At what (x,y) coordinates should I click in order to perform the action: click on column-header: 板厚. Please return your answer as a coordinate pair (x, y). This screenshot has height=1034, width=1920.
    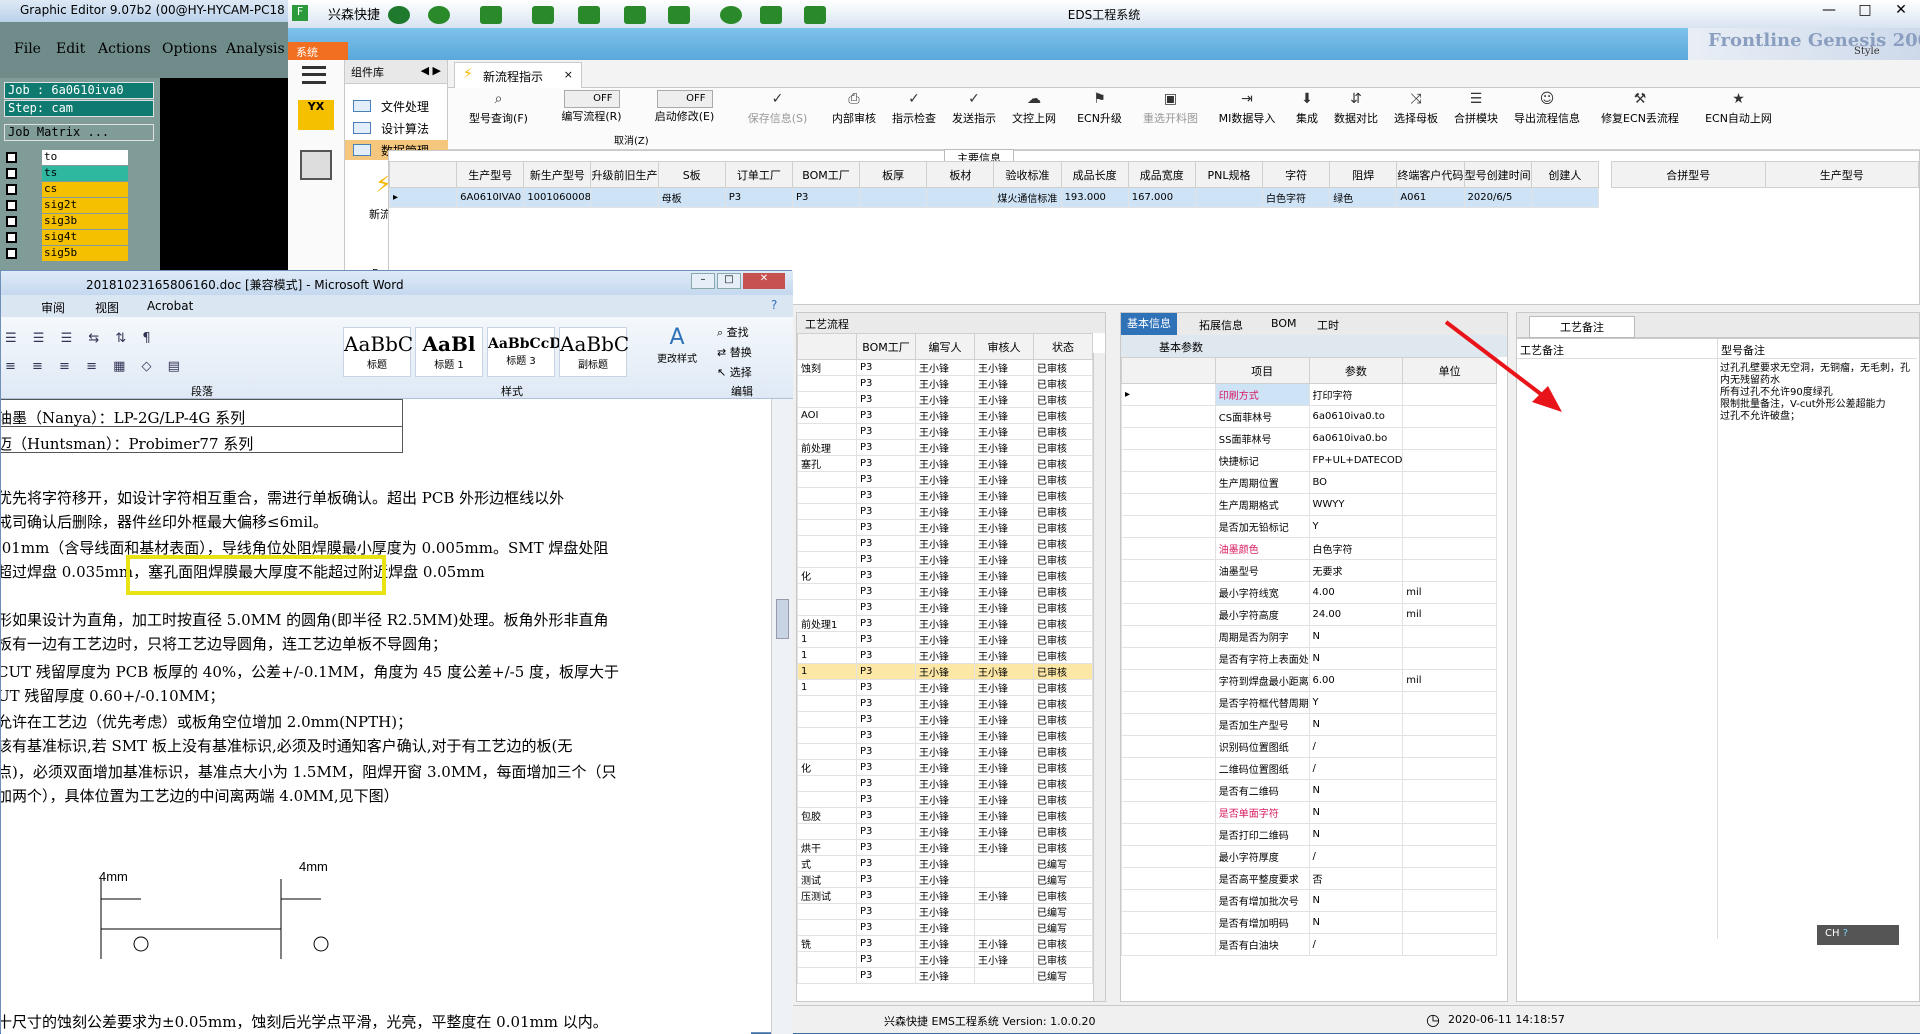
    Looking at the image, I should click on (893, 174).